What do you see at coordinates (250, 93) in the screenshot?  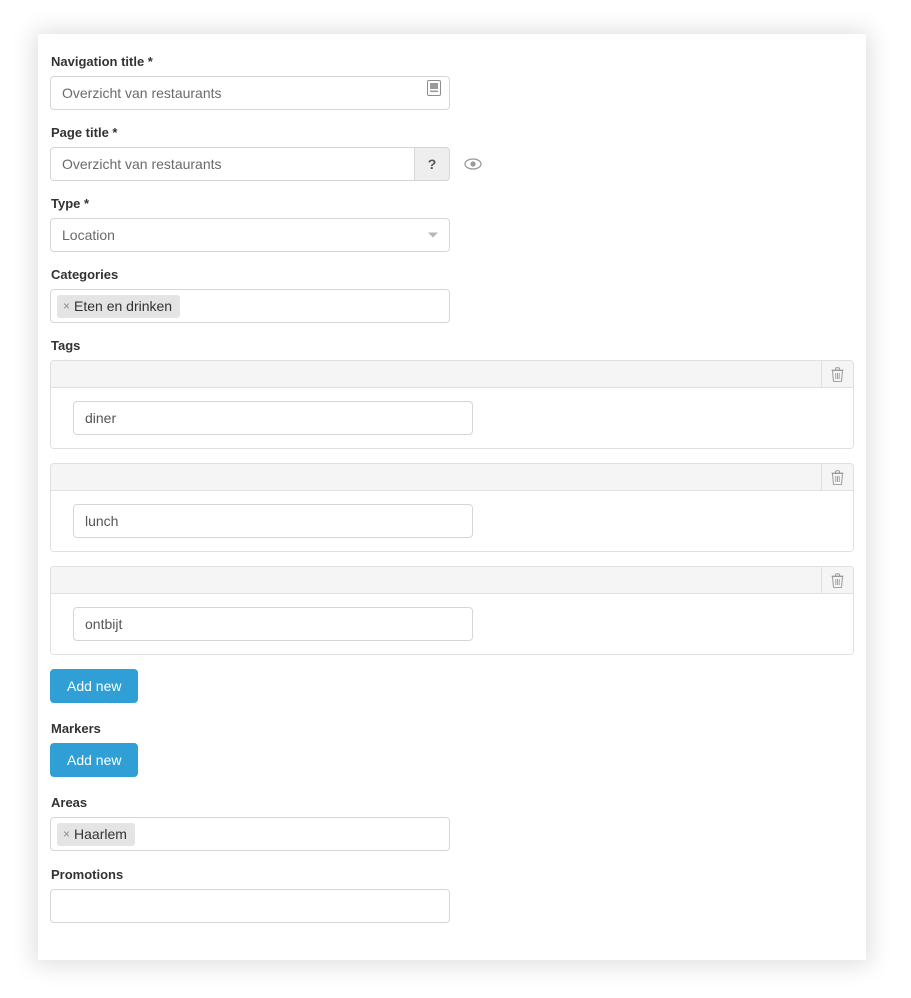 I see `navigation-title-input: Overzicht van restaurants` at bounding box center [250, 93].